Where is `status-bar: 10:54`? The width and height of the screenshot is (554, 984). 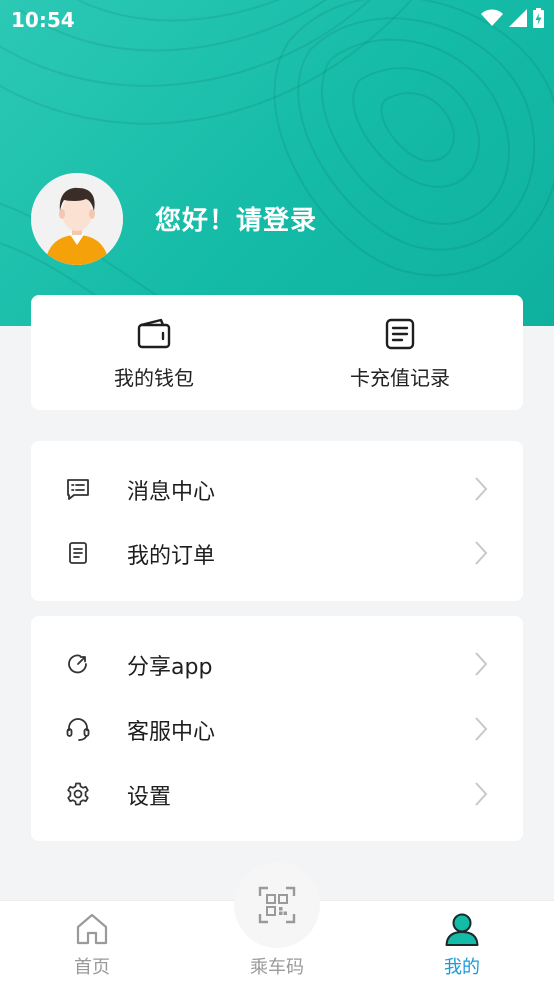
status-bar: 10:54 is located at coordinates (277, 19).